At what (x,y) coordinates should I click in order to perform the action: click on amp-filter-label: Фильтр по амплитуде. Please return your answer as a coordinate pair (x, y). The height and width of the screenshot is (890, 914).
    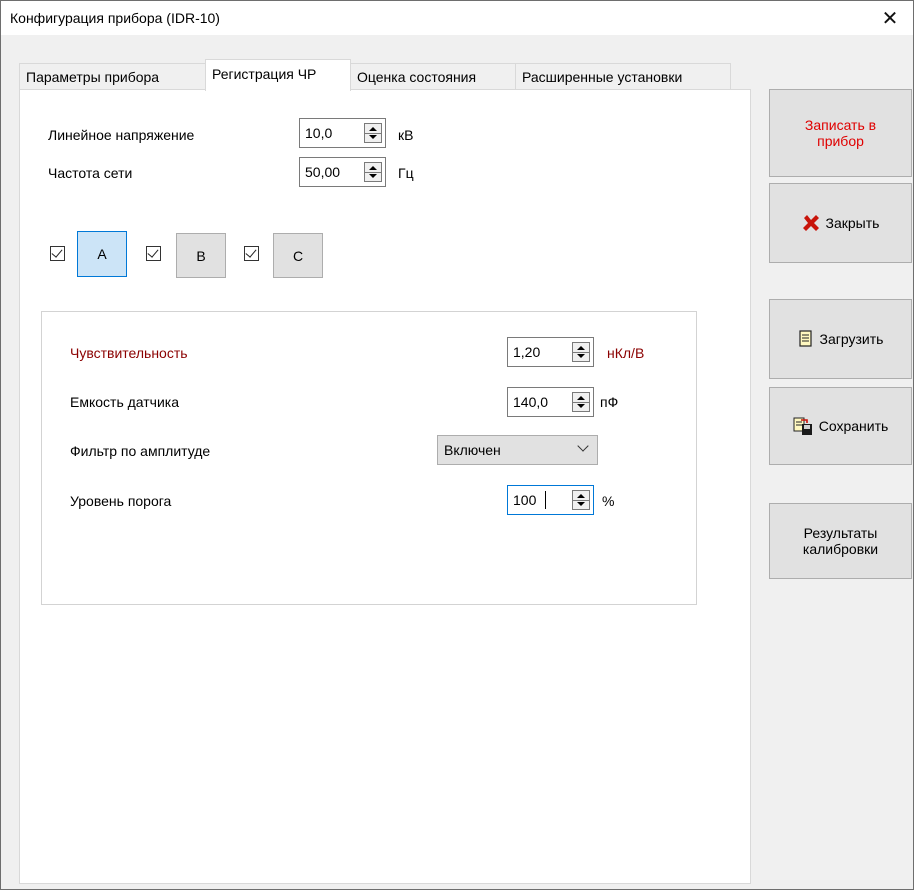
    Looking at the image, I should click on (140, 451).